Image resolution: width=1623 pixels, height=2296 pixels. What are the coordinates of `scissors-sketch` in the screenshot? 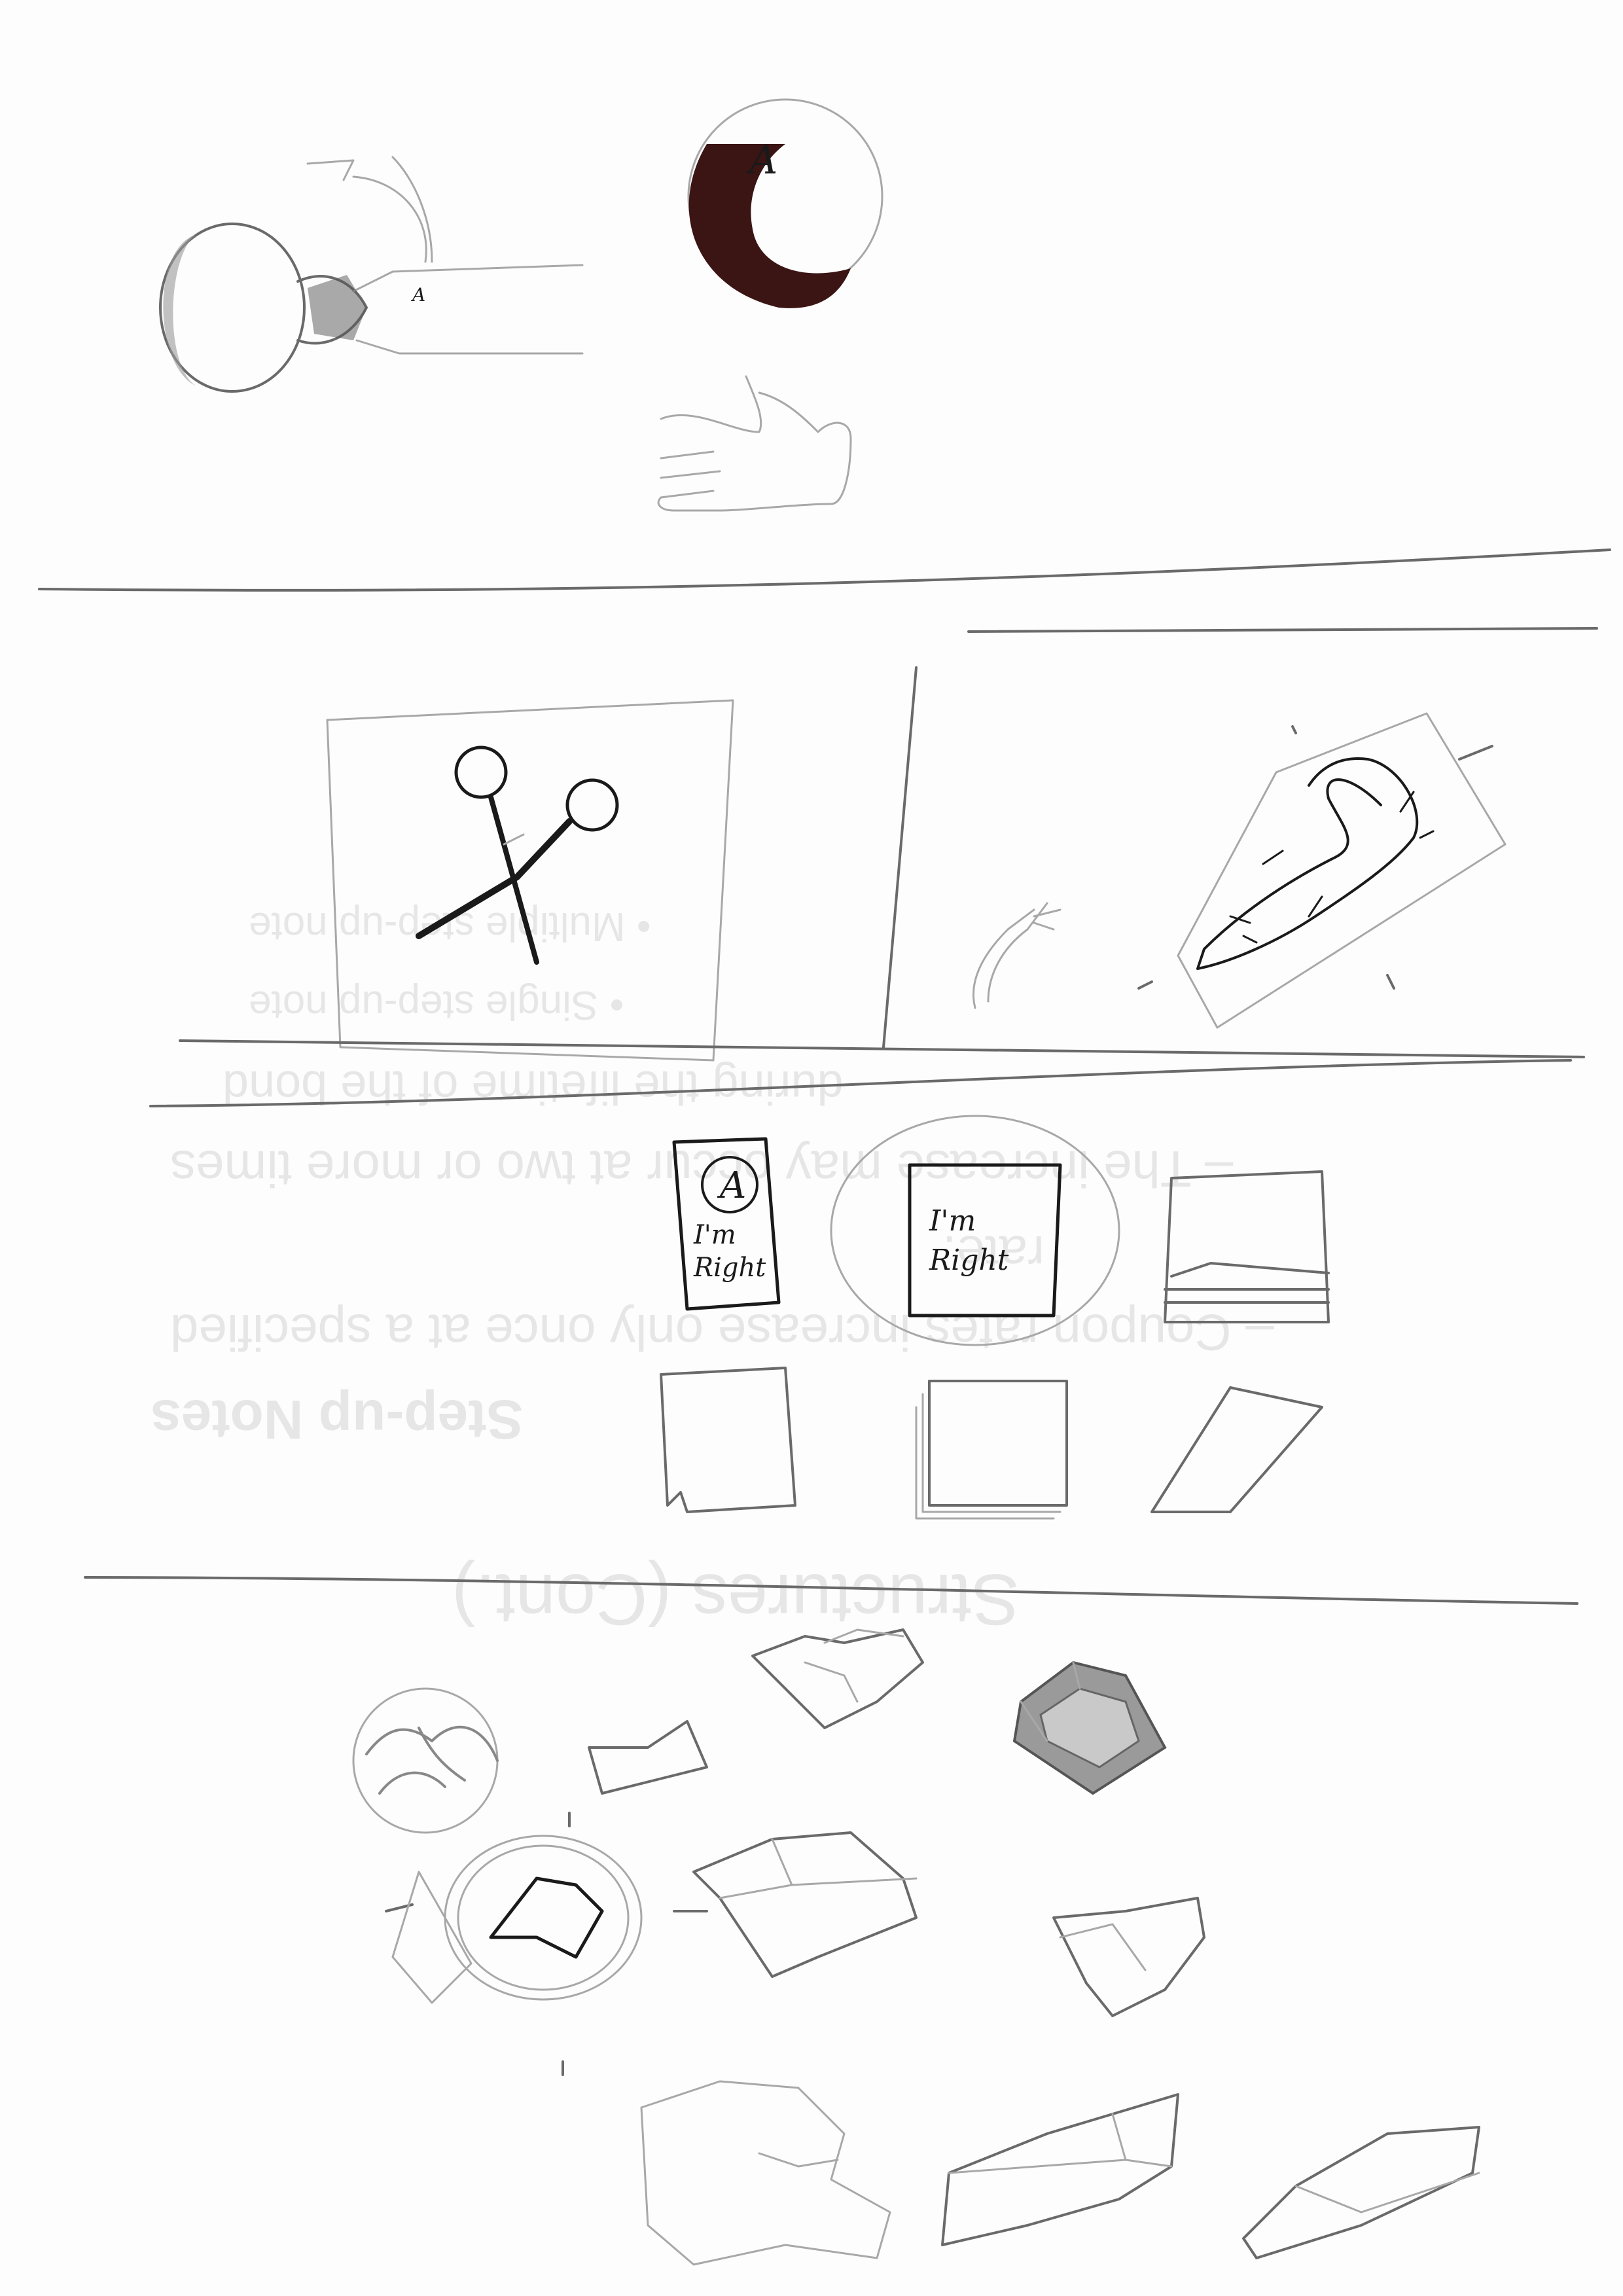 It's located at (518, 855).